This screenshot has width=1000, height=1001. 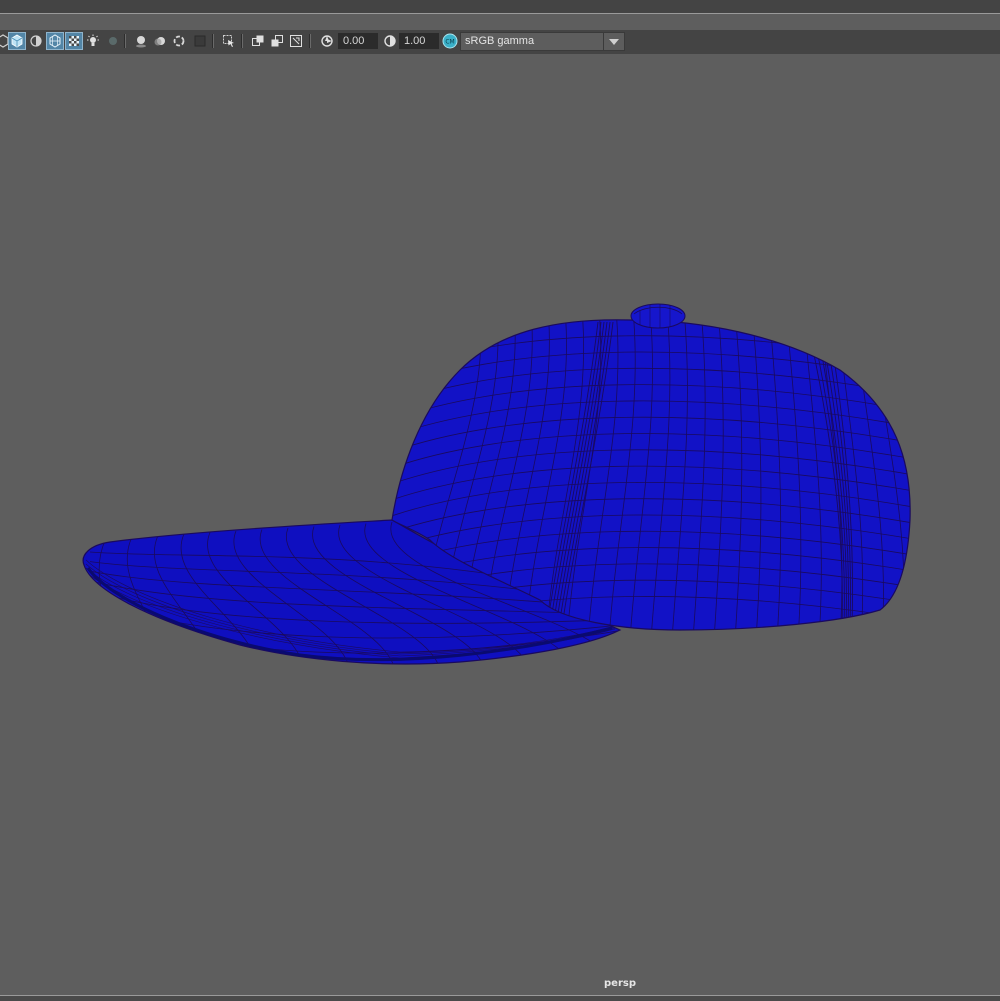 What do you see at coordinates (93, 41) in the screenshot?
I see `lights-icon` at bounding box center [93, 41].